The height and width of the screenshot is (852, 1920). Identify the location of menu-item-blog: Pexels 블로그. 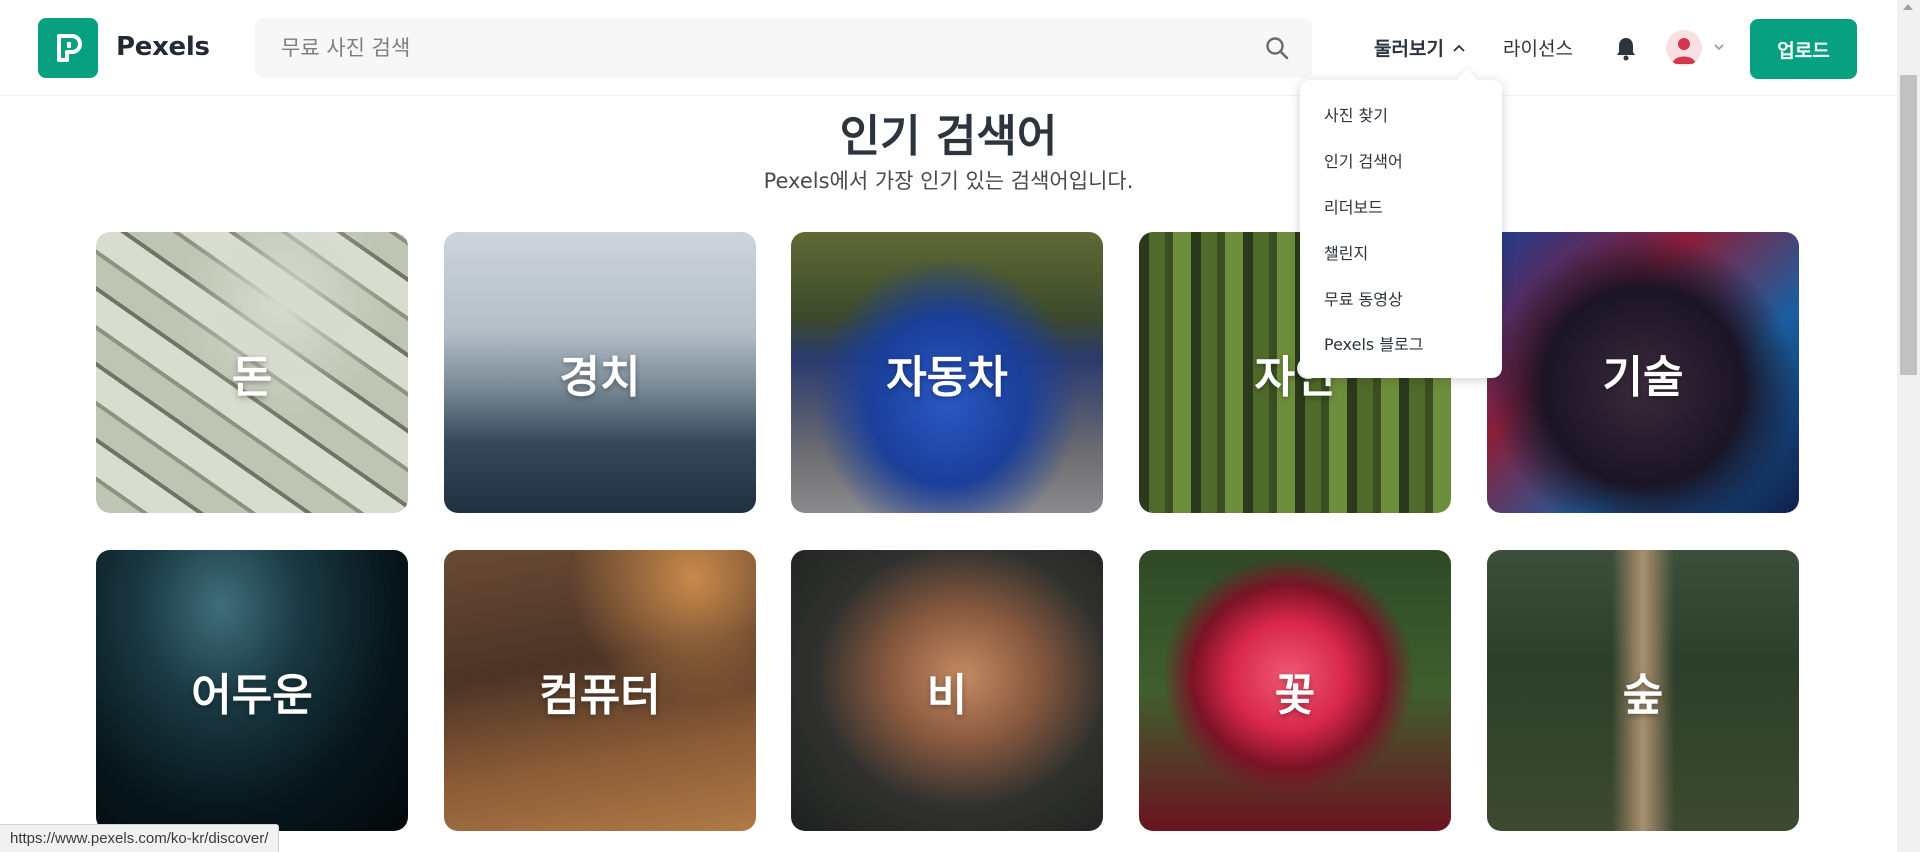
(1374, 343).